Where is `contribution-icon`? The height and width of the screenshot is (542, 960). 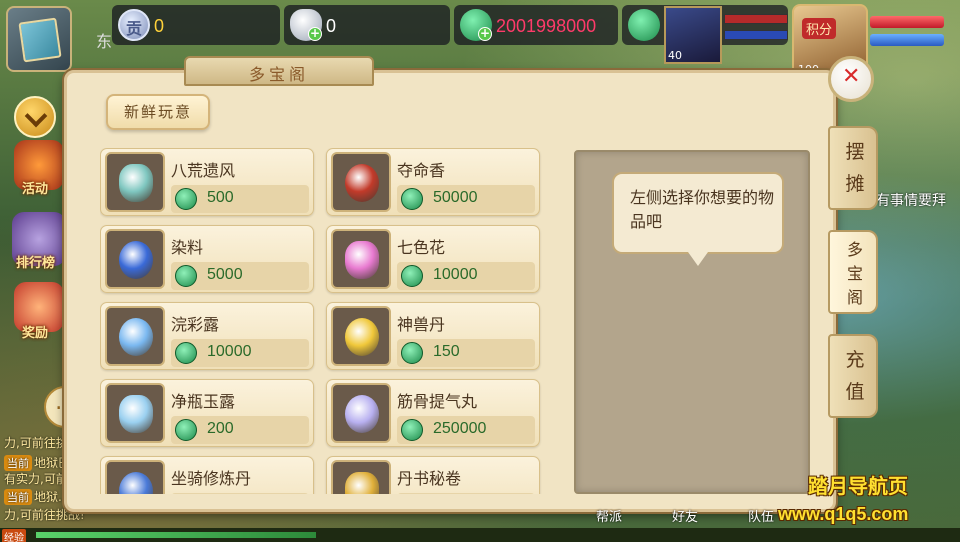
contribution-icon is located at coordinates (134, 25).